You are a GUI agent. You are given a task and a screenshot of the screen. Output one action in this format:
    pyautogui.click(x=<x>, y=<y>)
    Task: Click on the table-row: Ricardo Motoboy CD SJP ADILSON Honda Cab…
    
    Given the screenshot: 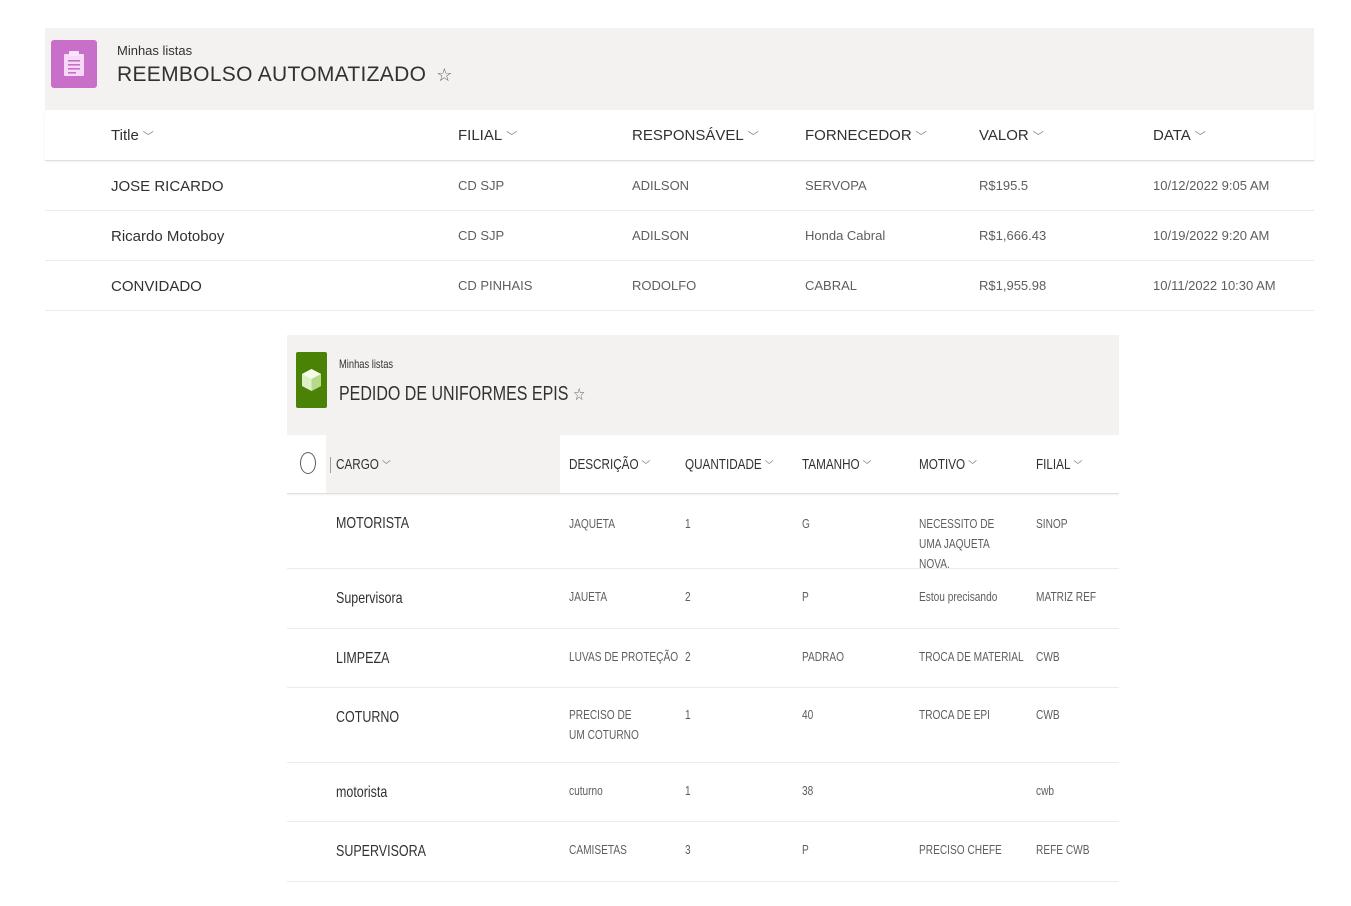 What is the action you would take?
    pyautogui.click(x=679, y=236)
    